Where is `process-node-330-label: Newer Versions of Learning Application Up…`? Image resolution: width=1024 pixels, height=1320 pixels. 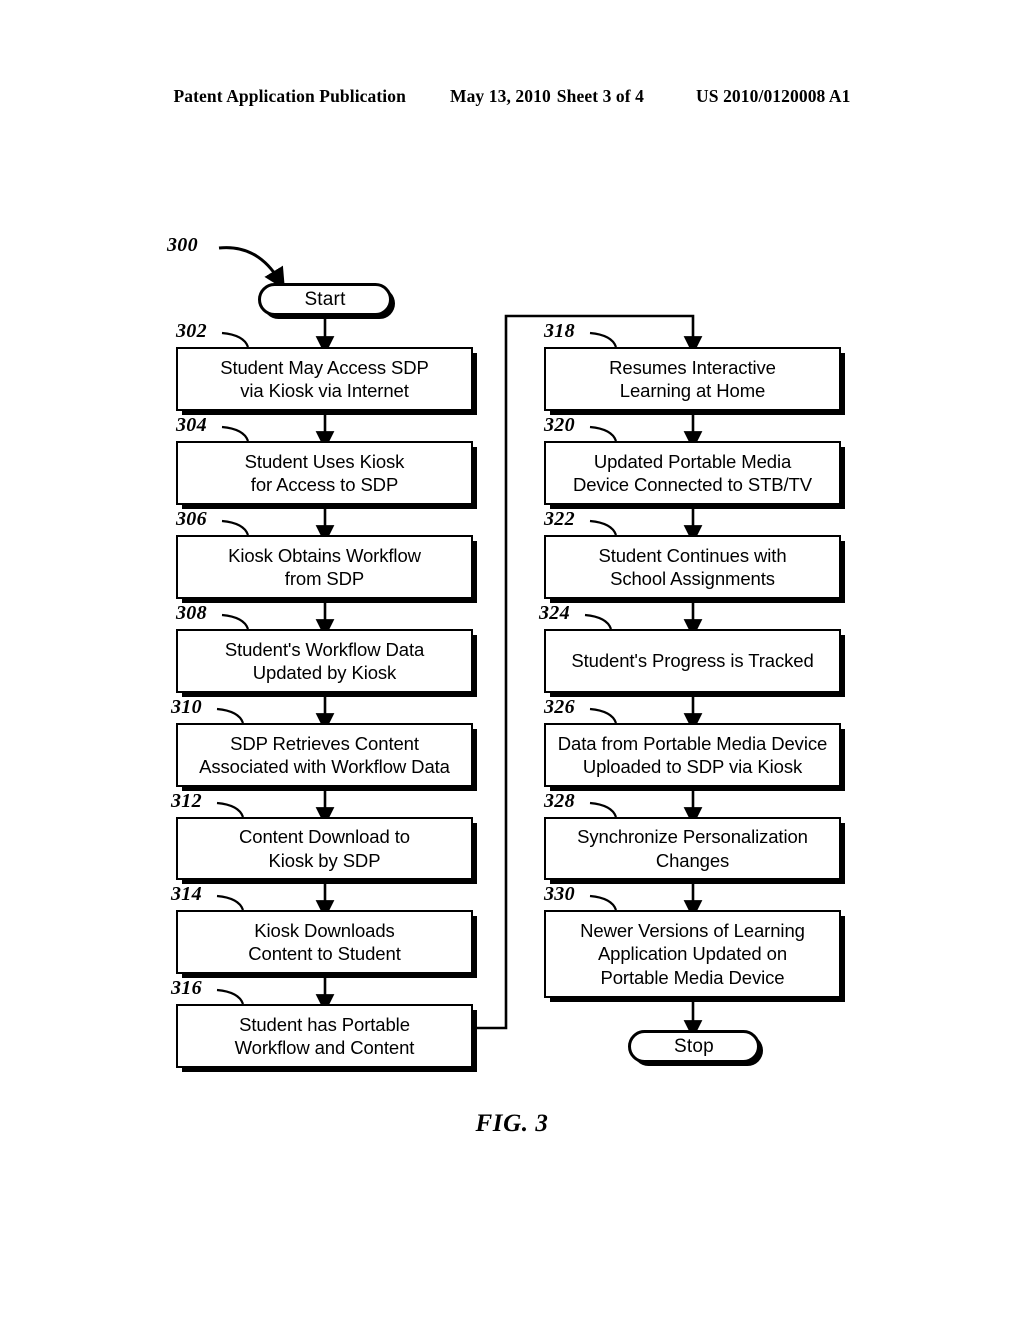
process-node-330-label: Newer Versions of Learning Application Up… is located at coordinates (692, 954).